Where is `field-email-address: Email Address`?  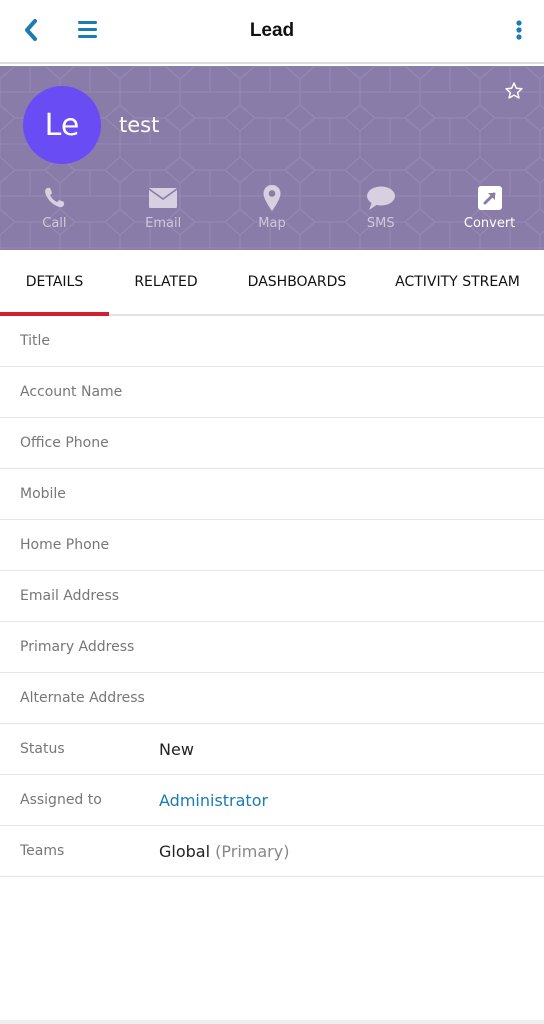 field-email-address: Email Address is located at coordinates (272, 596).